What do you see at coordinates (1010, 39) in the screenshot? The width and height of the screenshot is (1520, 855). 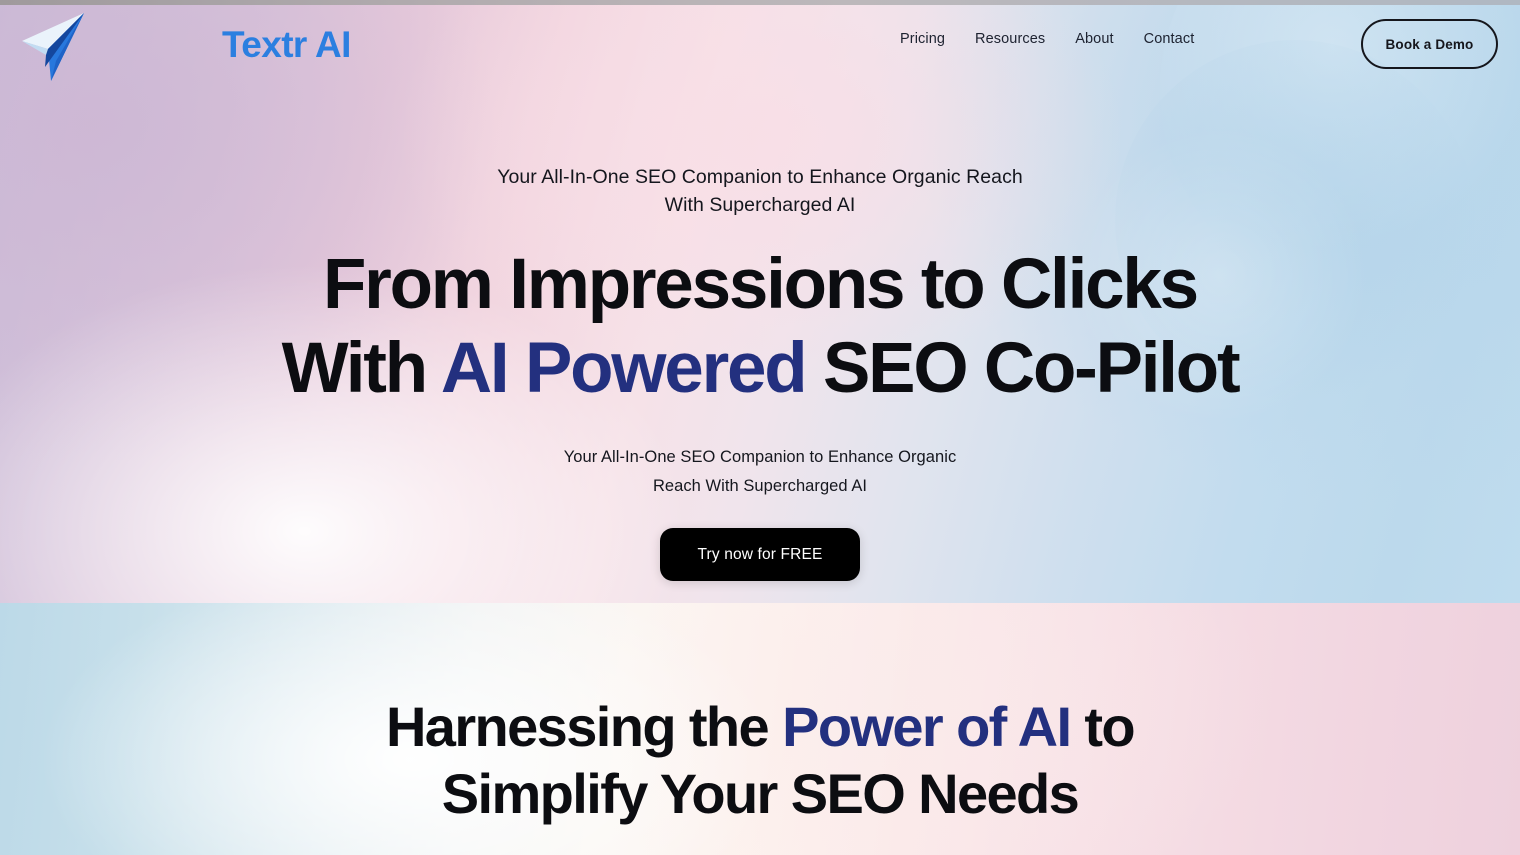 I see `nav-link-resources: Resources` at bounding box center [1010, 39].